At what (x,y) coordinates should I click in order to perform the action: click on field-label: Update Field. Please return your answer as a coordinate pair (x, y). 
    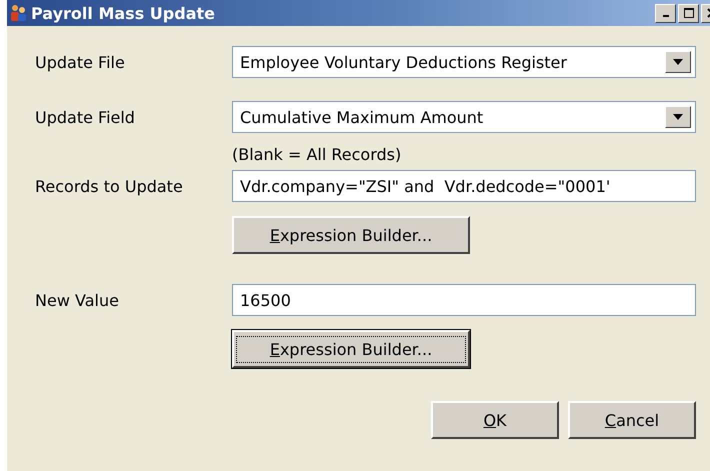
    Looking at the image, I should click on (85, 117).